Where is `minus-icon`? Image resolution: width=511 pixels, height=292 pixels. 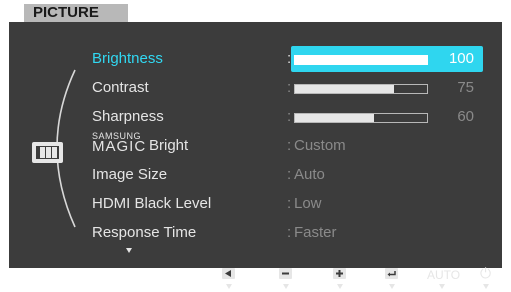
minus-icon is located at coordinates (285, 273).